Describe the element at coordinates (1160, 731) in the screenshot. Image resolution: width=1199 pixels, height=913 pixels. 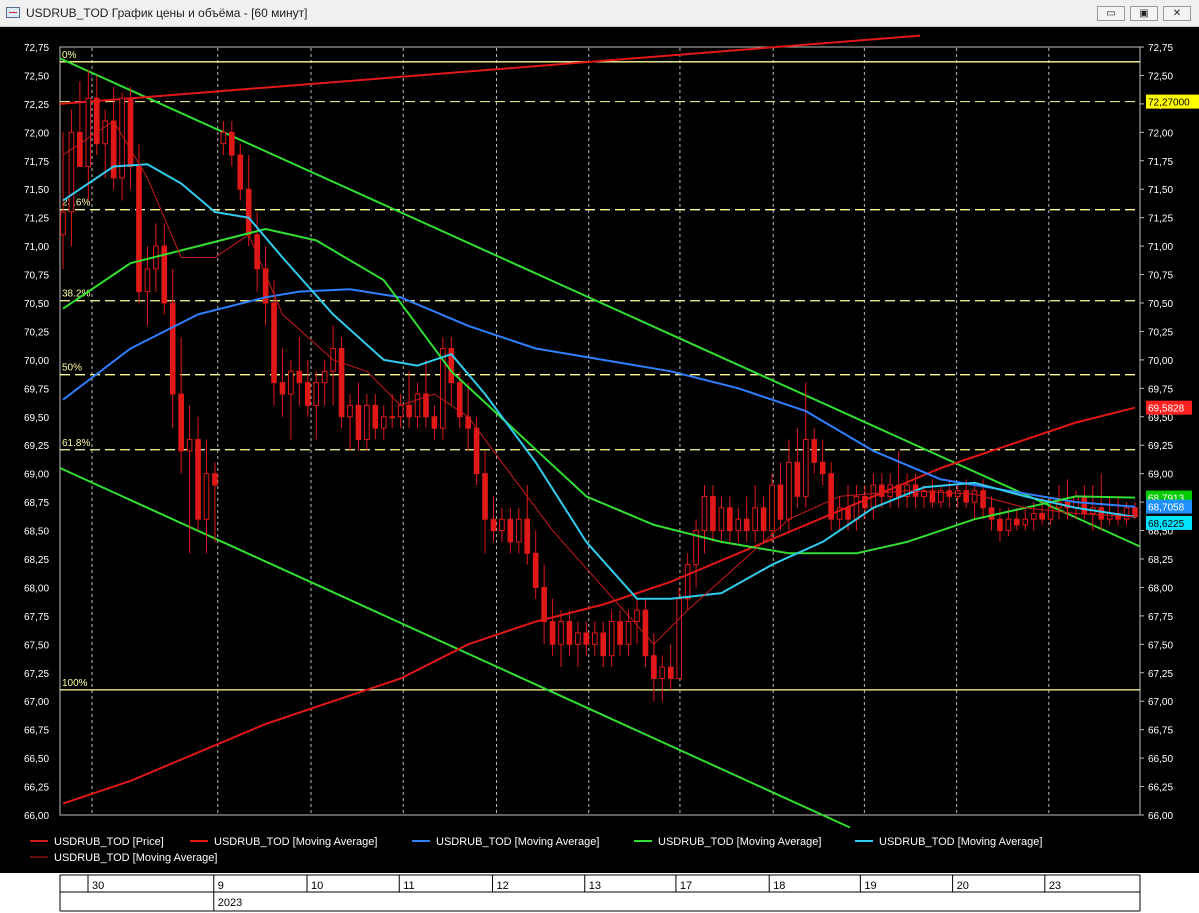
I see `y-tick-label-right: 66,75` at that location.